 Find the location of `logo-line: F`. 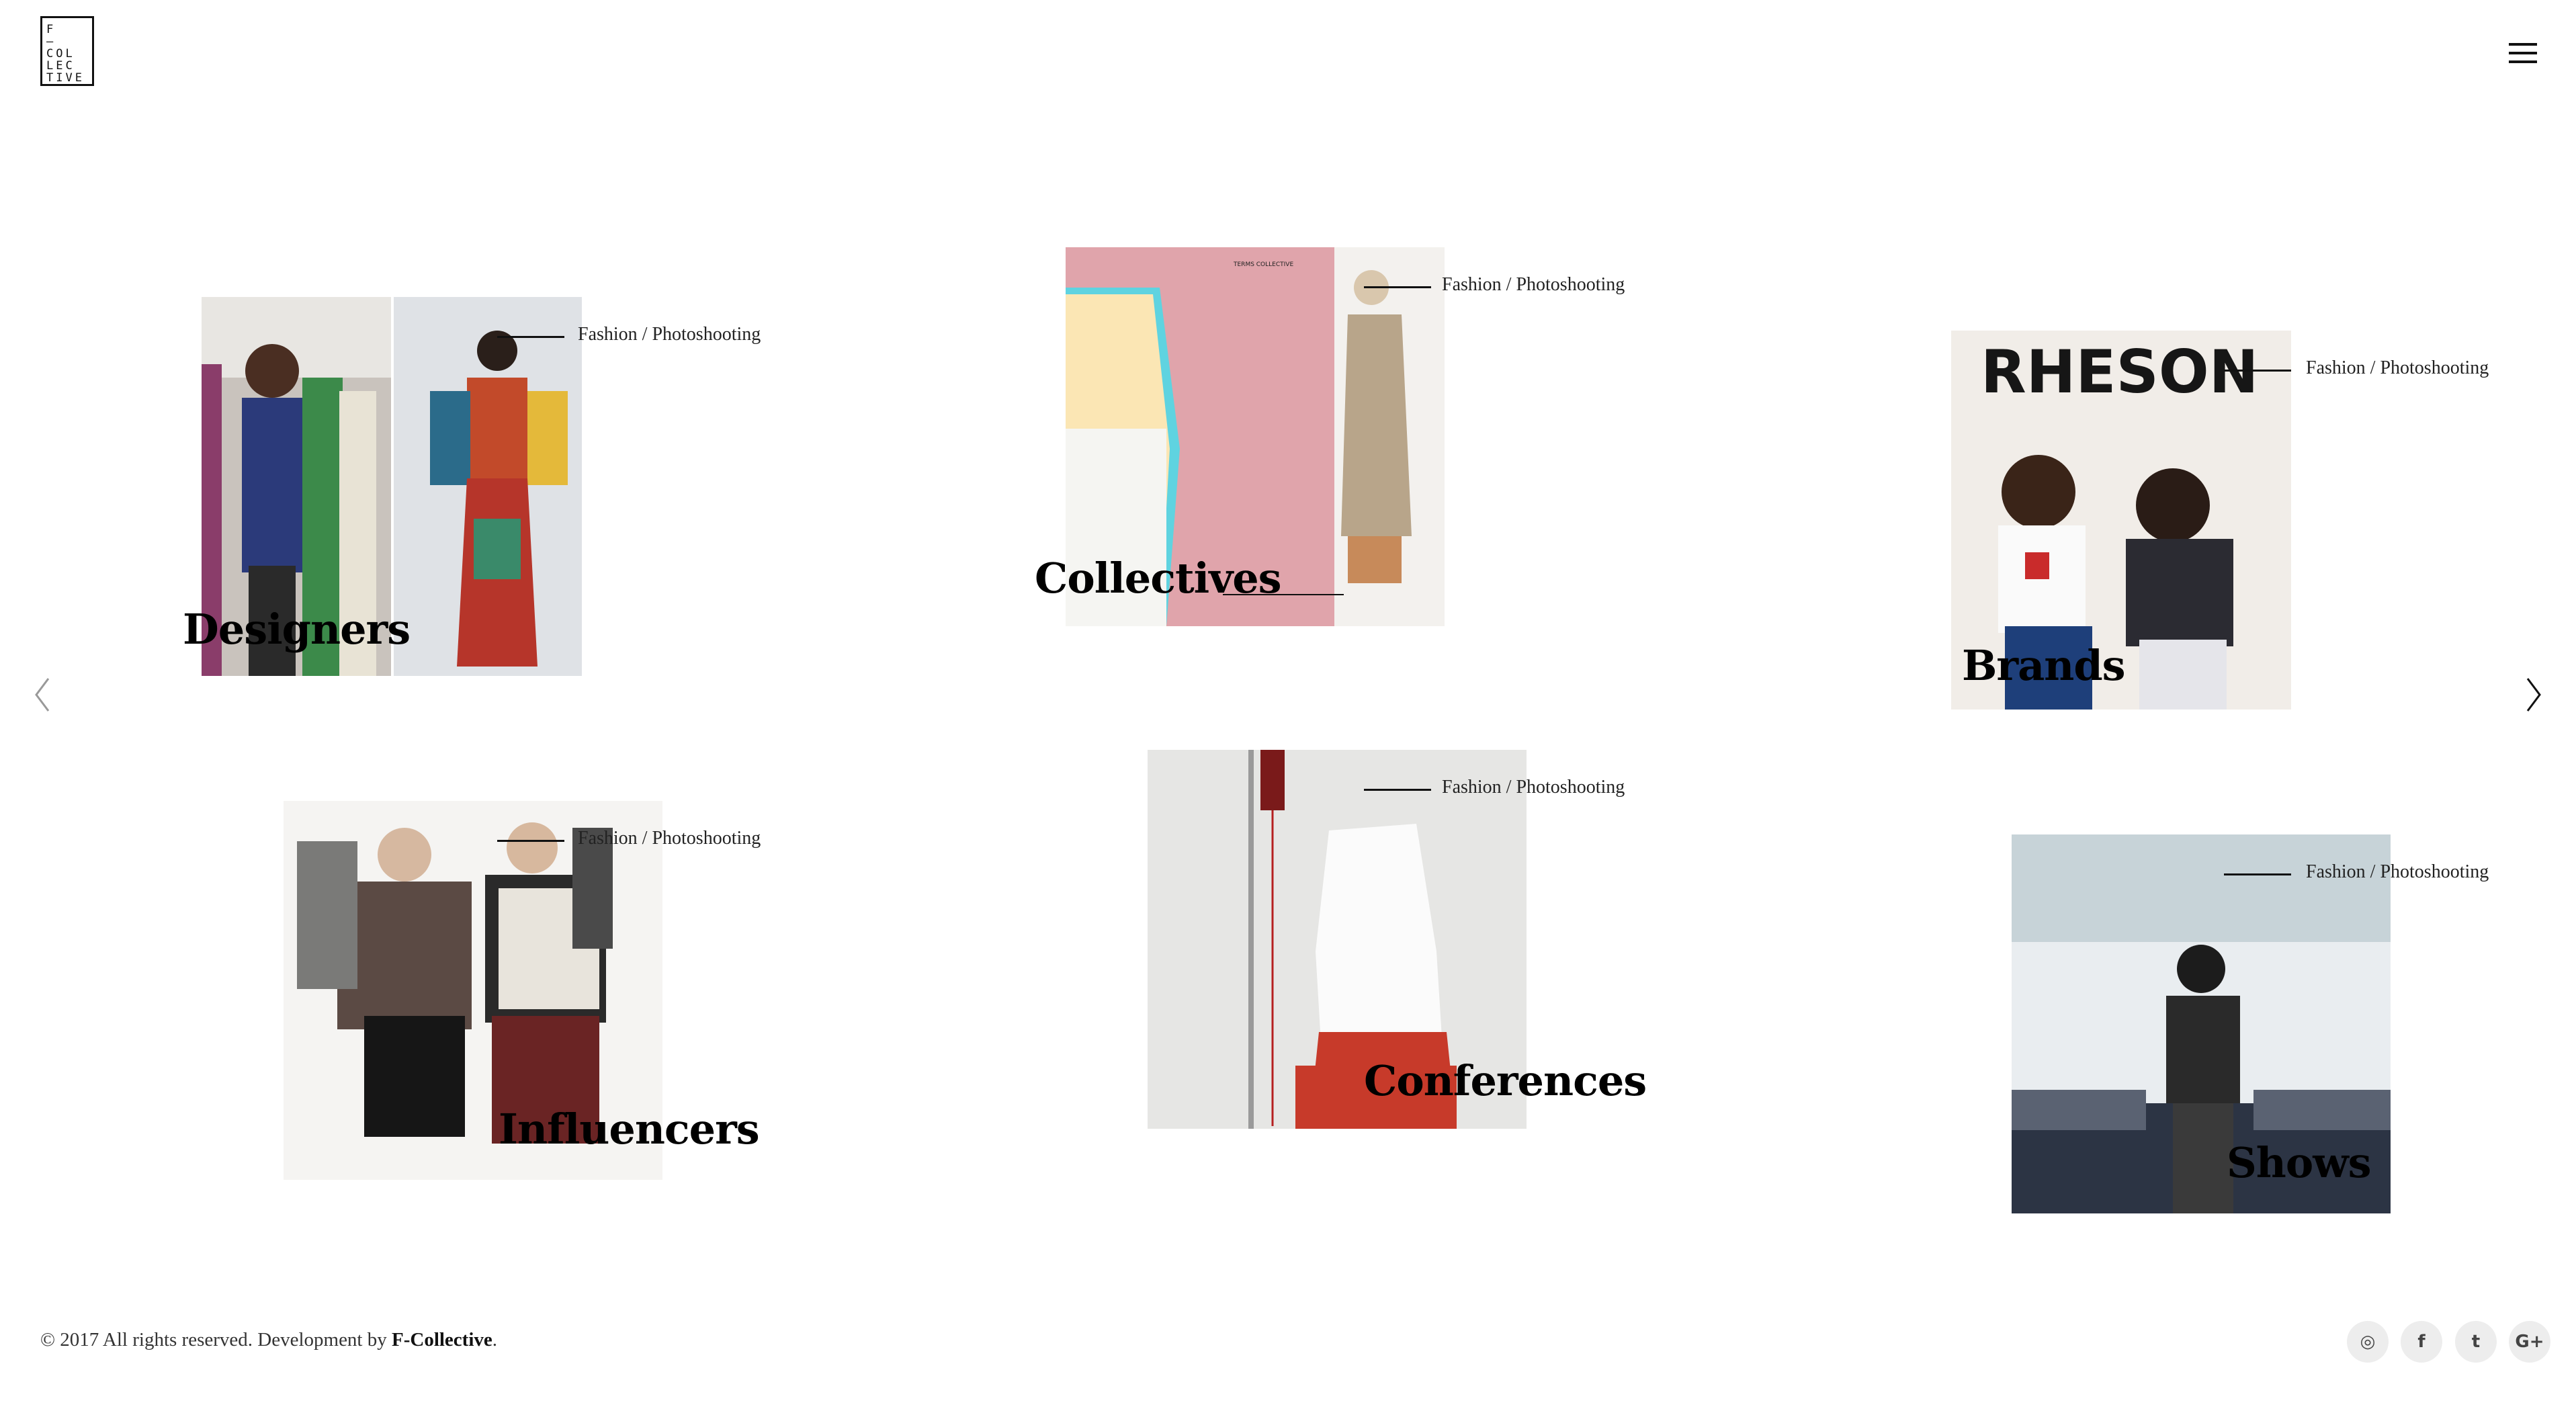

logo-line: F is located at coordinates (51, 30).